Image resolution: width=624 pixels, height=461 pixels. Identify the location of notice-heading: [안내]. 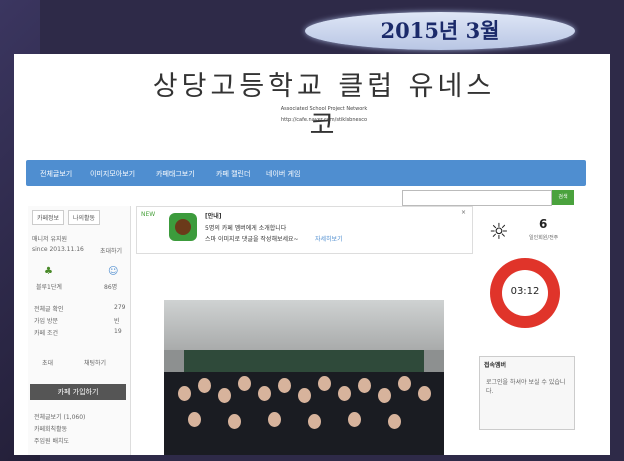
(213, 216).